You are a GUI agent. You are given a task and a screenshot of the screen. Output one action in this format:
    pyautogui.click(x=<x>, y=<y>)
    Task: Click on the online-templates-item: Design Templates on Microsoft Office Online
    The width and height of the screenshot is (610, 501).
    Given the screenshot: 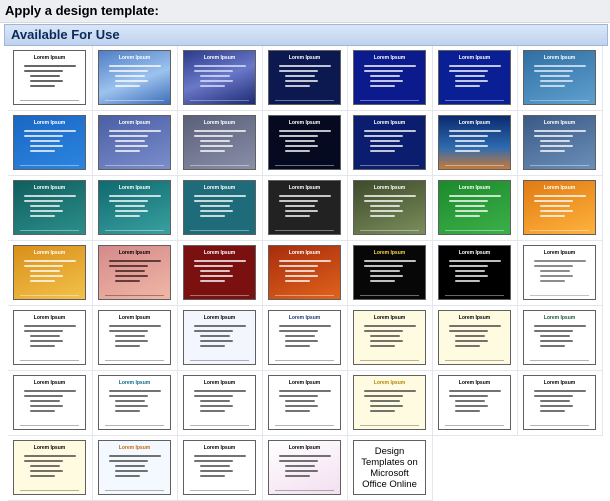 What is the action you would take?
    pyautogui.click(x=390, y=468)
    